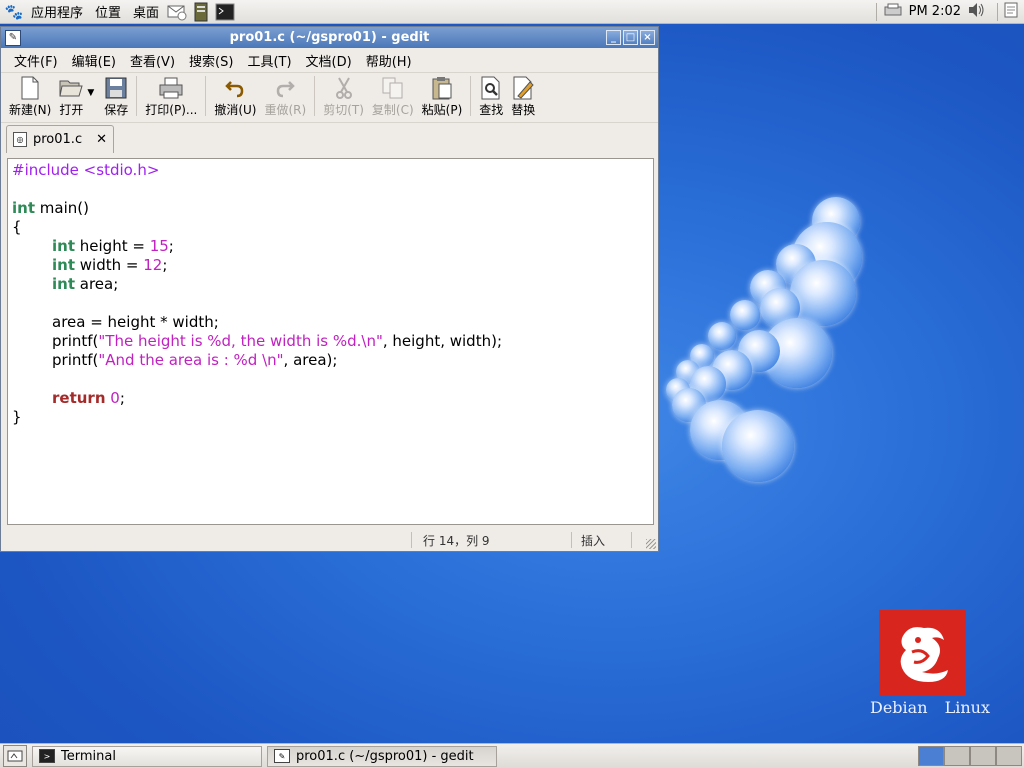  Describe the element at coordinates (282, 756) in the screenshot. I see `gedit-icon: ✎` at that location.